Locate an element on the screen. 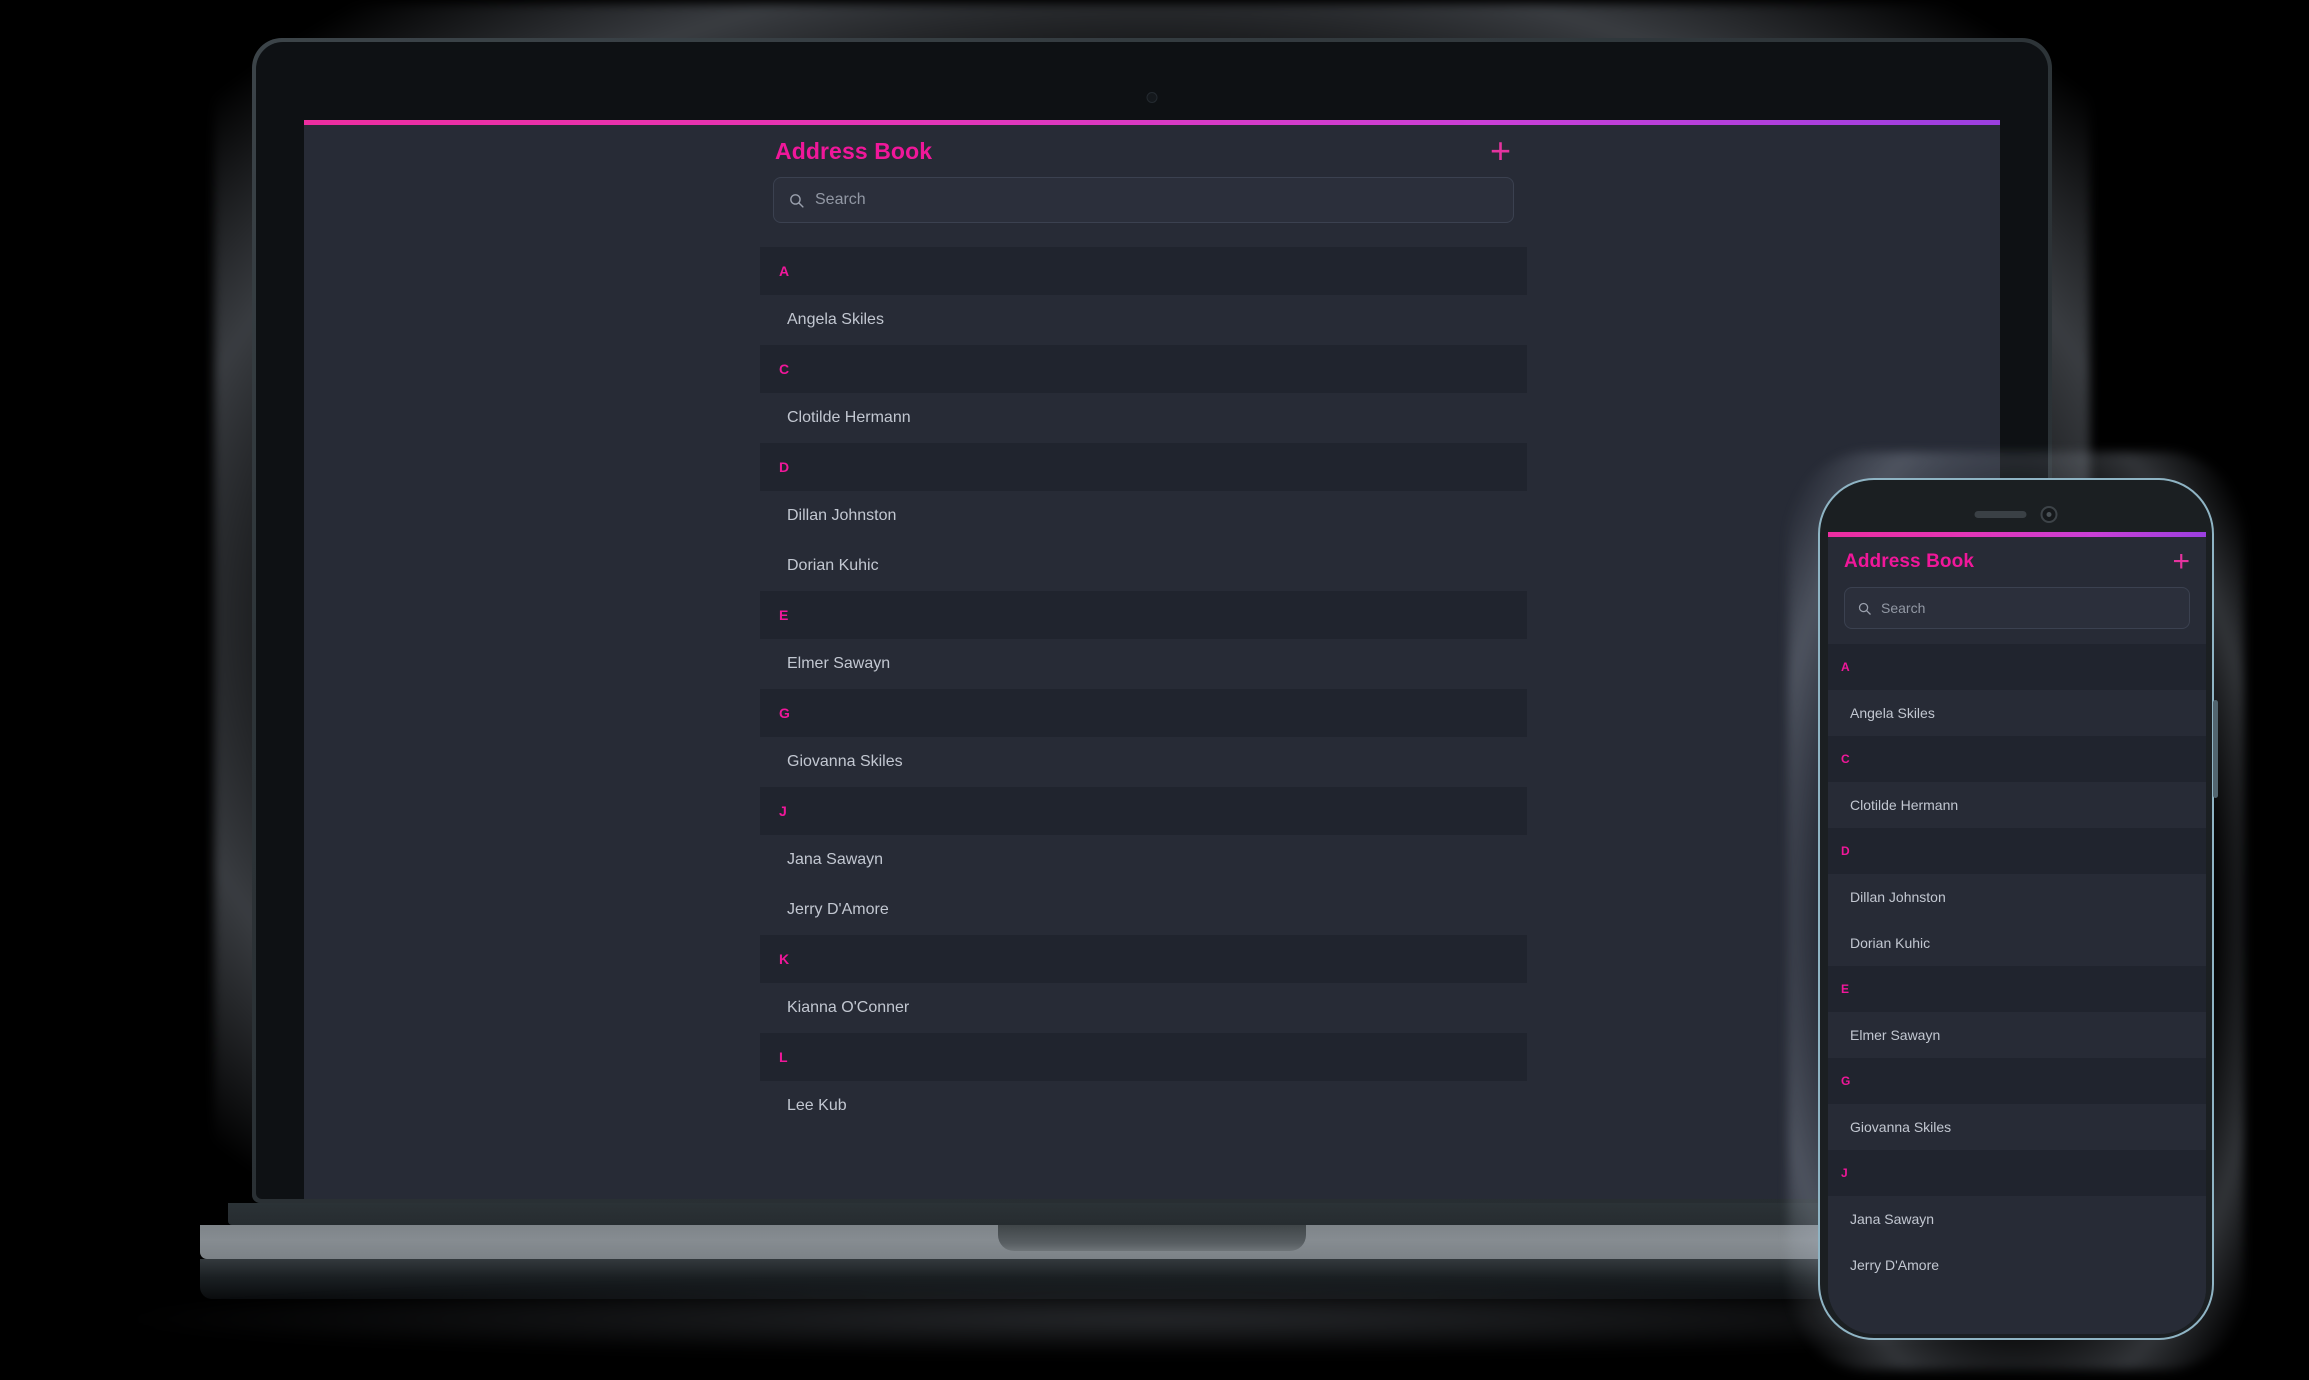 The width and height of the screenshot is (2309, 1380). spacer is located at coordinates (1143, 235).